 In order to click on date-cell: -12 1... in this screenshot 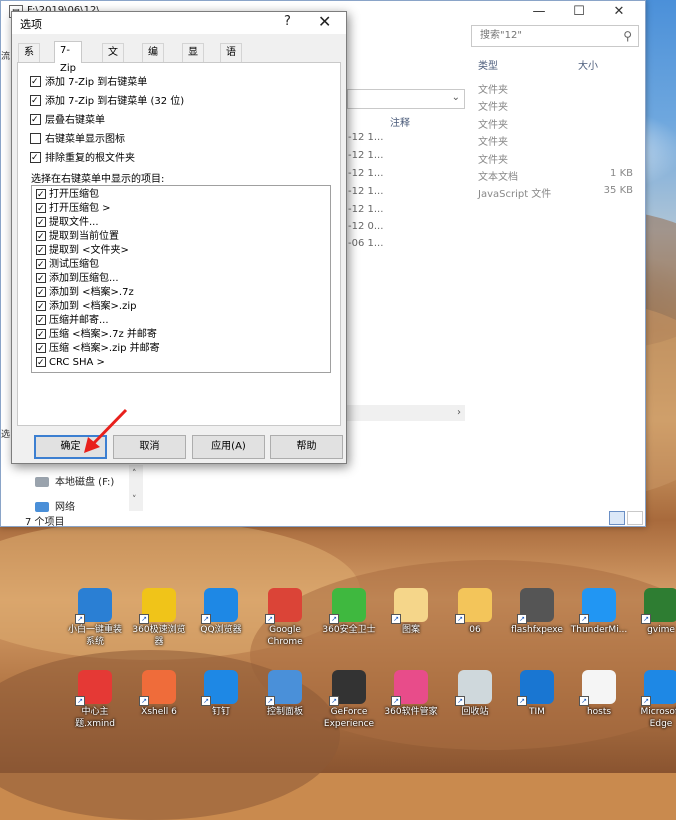, I will do `click(366, 209)`.